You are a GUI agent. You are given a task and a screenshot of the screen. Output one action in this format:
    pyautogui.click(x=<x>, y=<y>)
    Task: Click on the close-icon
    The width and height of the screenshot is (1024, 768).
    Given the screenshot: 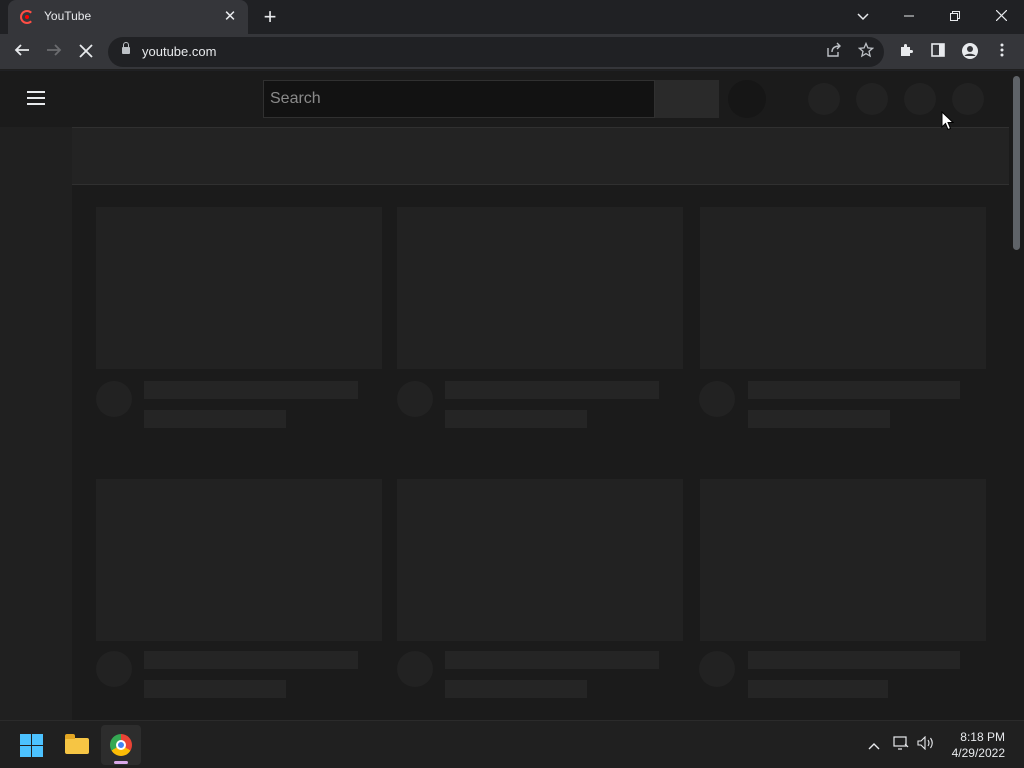 What is the action you would take?
    pyautogui.click(x=1001, y=15)
    